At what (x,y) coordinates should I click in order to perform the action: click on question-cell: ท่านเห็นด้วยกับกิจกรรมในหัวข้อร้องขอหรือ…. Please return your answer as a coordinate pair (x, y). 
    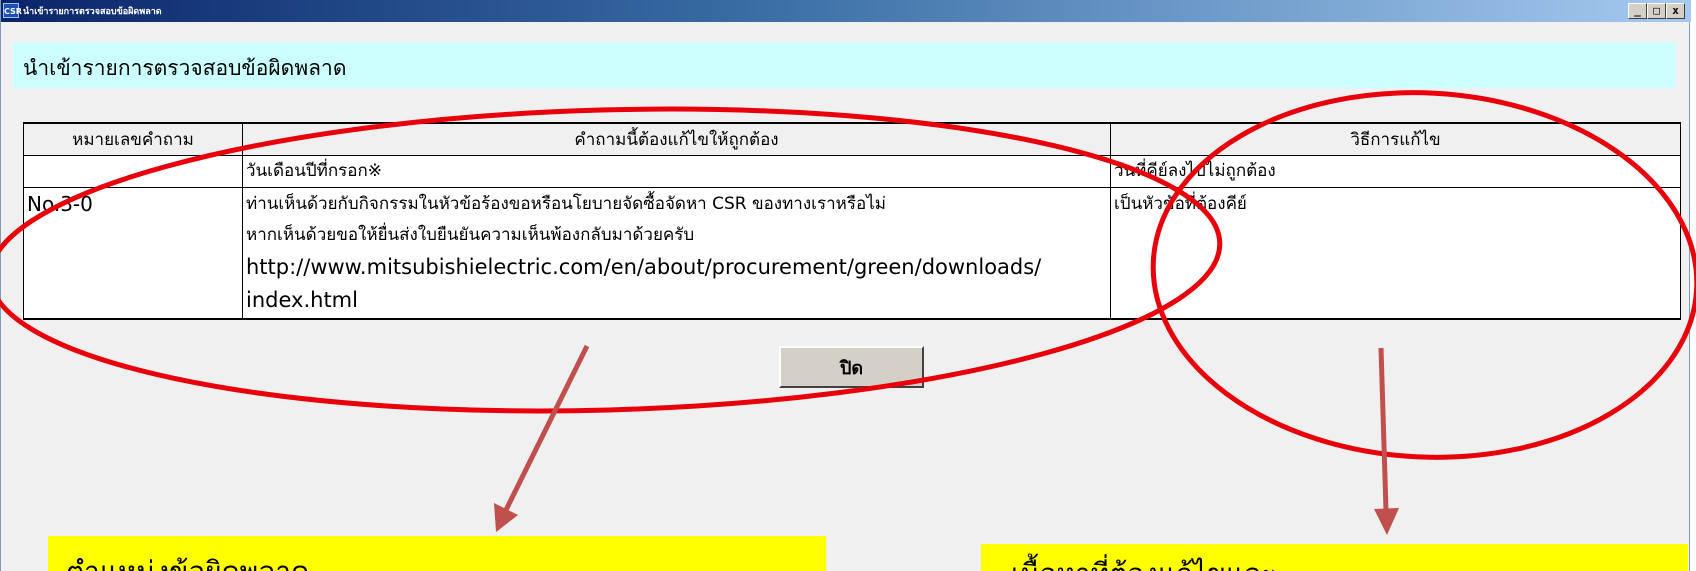
    Looking at the image, I should click on (676, 253).